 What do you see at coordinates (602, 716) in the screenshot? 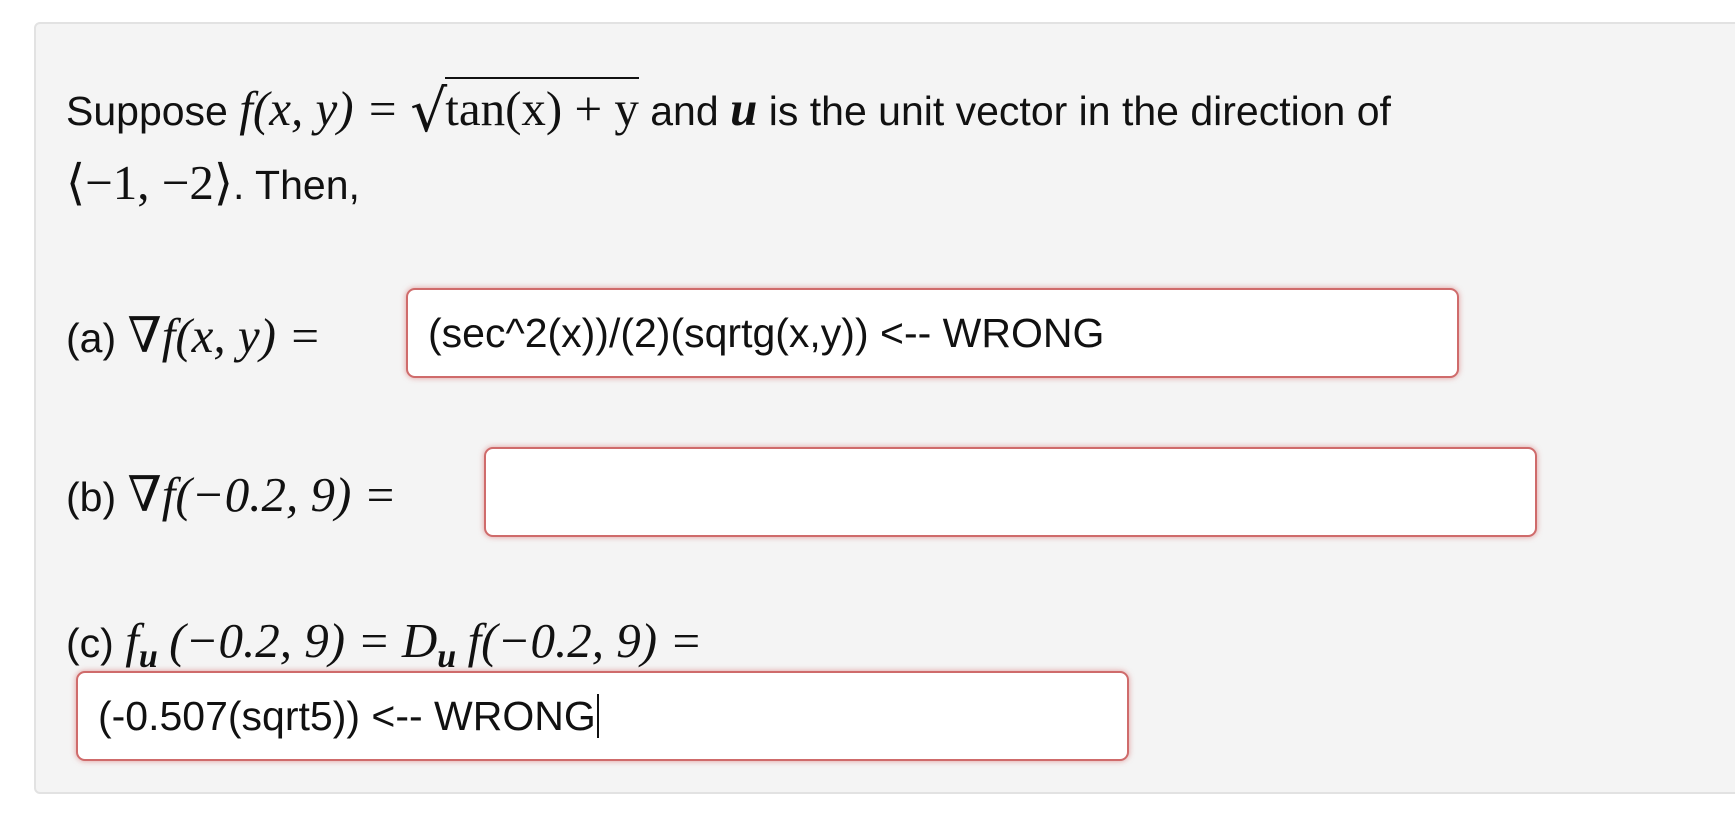
I see `part-c-answer-input: (-0.507(sqrt5)) <-- WRONG` at bounding box center [602, 716].